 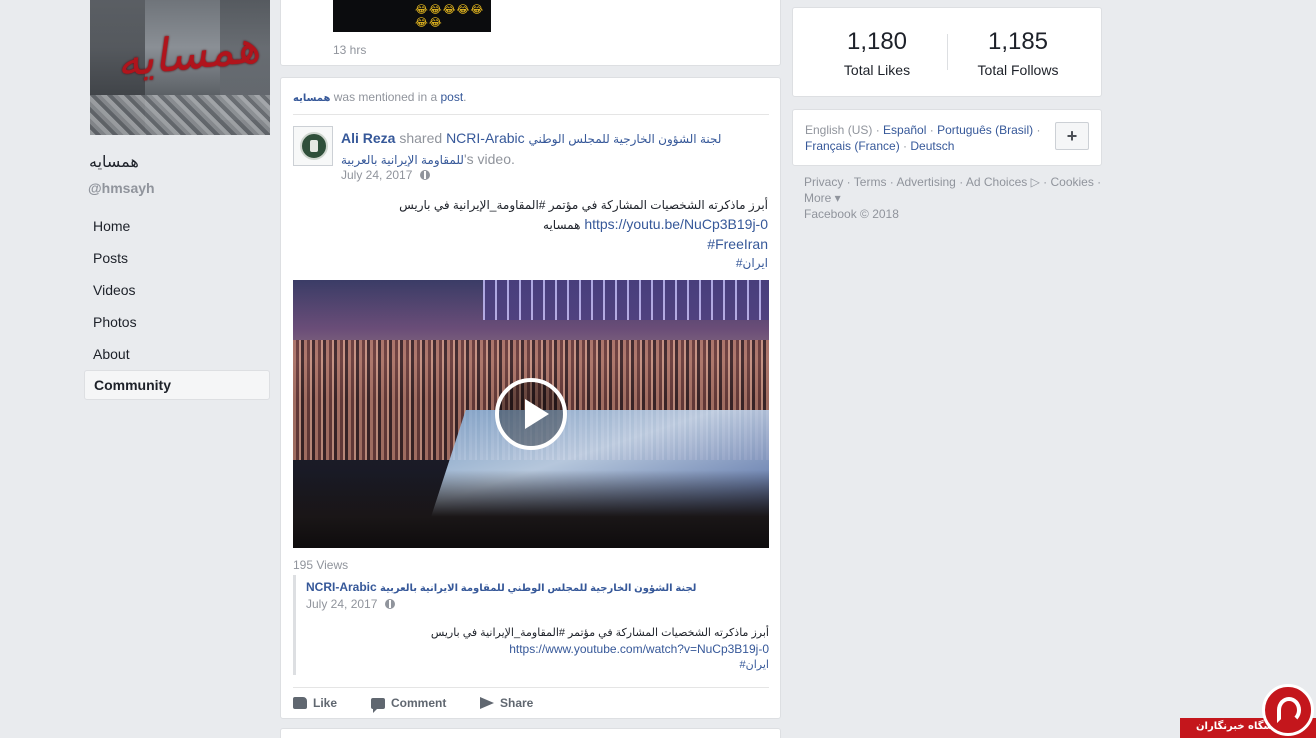 I want to click on video-stage-lights, so click(x=626, y=300).